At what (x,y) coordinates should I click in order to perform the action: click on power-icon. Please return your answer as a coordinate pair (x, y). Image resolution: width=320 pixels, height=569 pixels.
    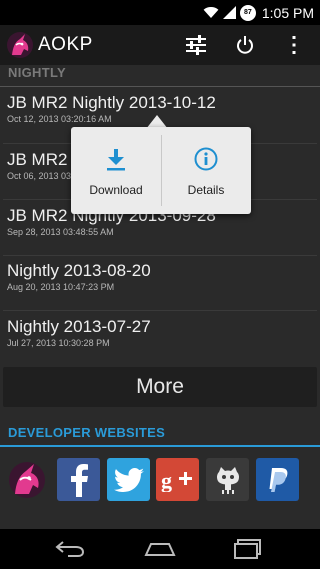
    Looking at the image, I should click on (245, 45).